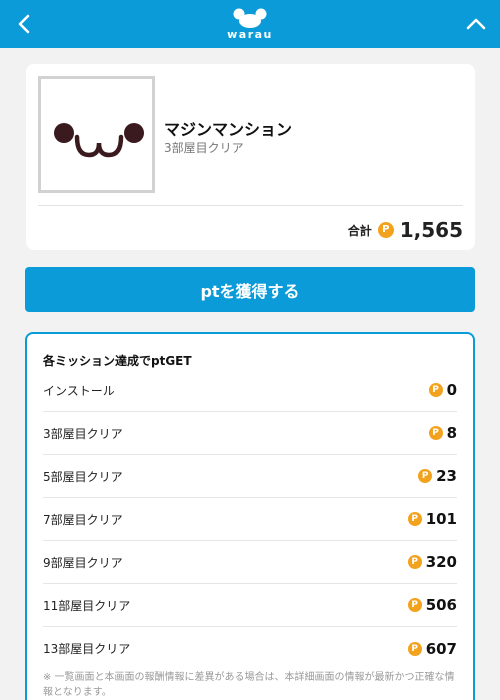 The width and height of the screenshot is (500, 700). What do you see at coordinates (228, 129) in the screenshot?
I see `app-title: マジンマンション` at bounding box center [228, 129].